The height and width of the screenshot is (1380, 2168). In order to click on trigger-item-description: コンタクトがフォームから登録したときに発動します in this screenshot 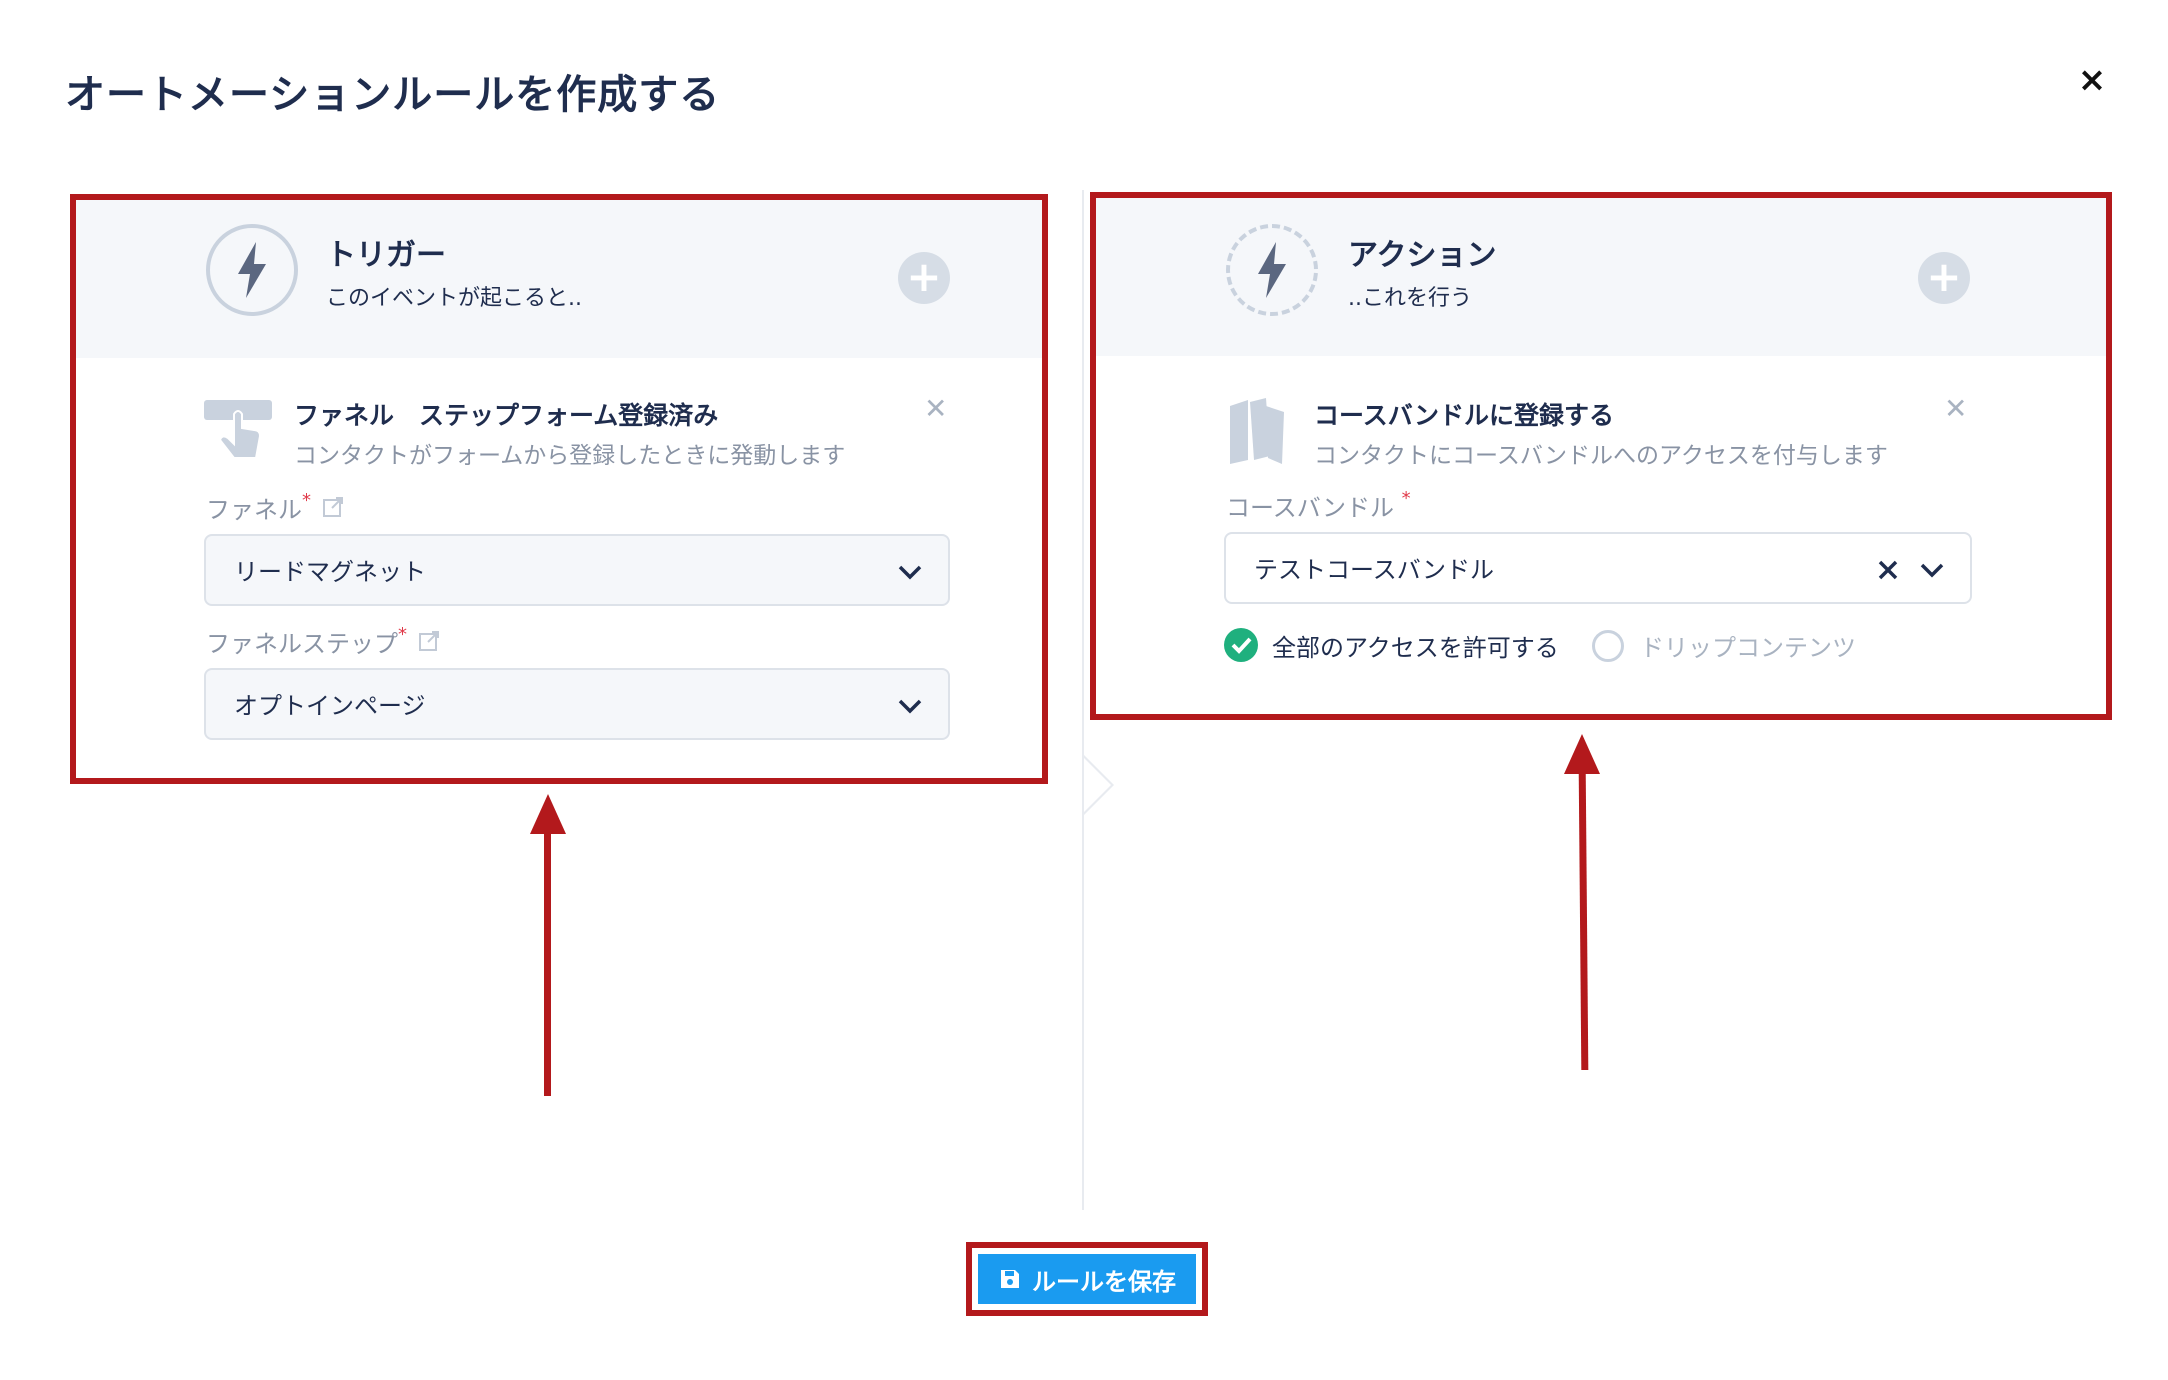, I will do `click(570, 456)`.